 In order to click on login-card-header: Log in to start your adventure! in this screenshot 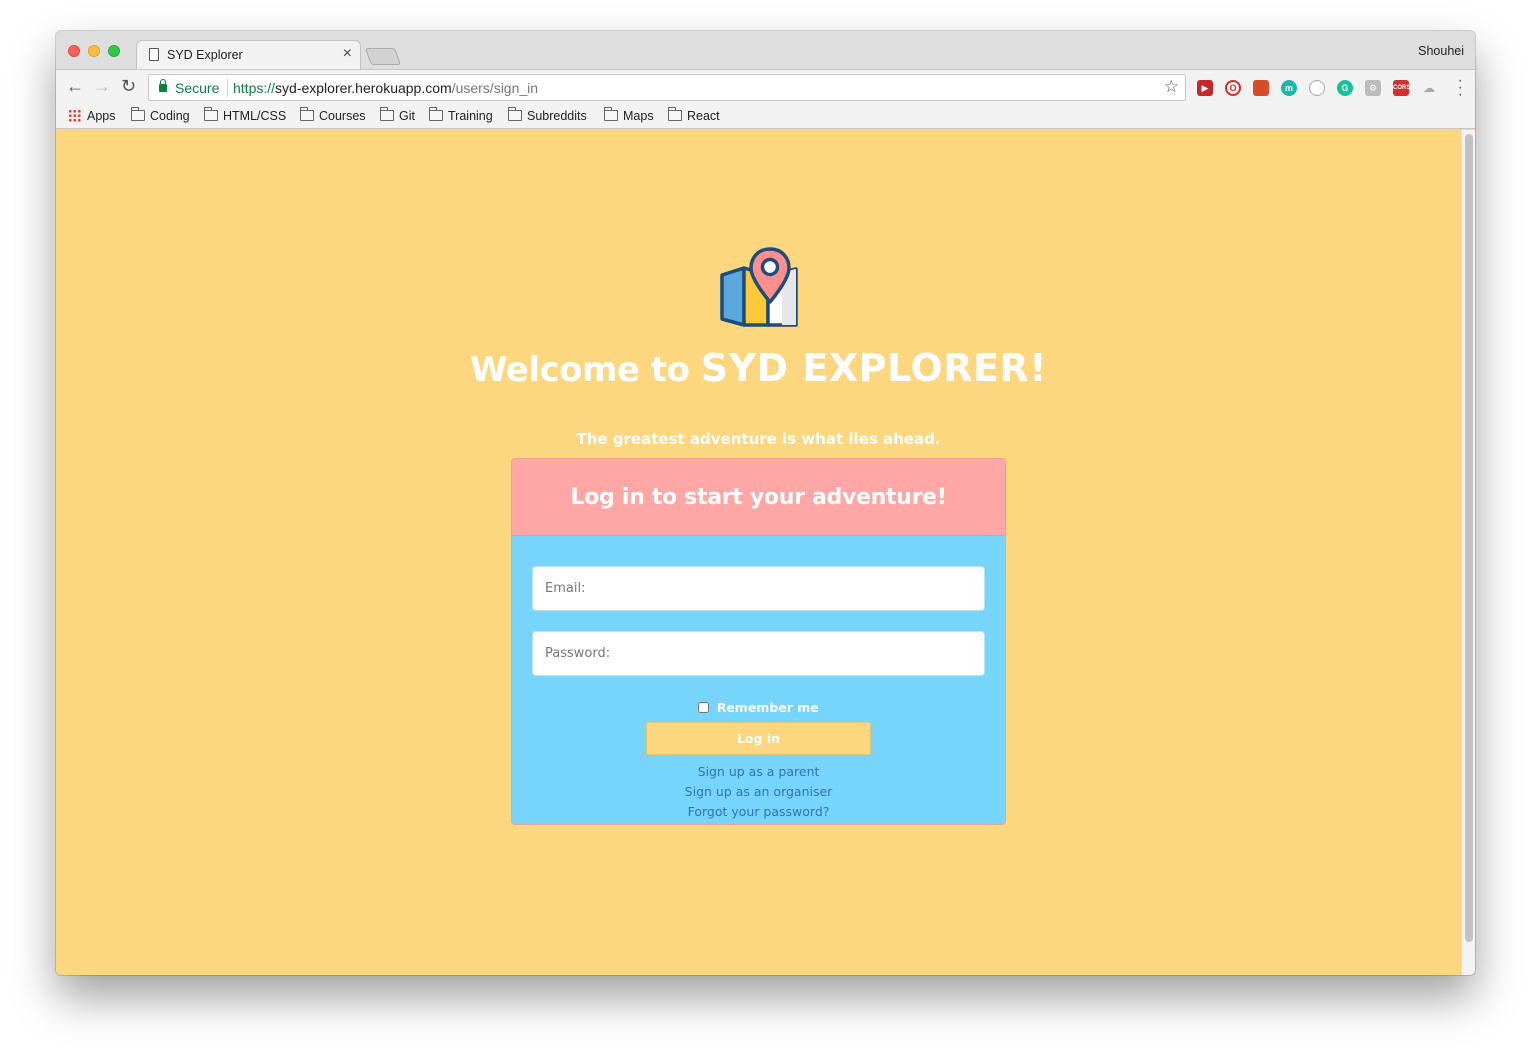, I will do `click(758, 497)`.